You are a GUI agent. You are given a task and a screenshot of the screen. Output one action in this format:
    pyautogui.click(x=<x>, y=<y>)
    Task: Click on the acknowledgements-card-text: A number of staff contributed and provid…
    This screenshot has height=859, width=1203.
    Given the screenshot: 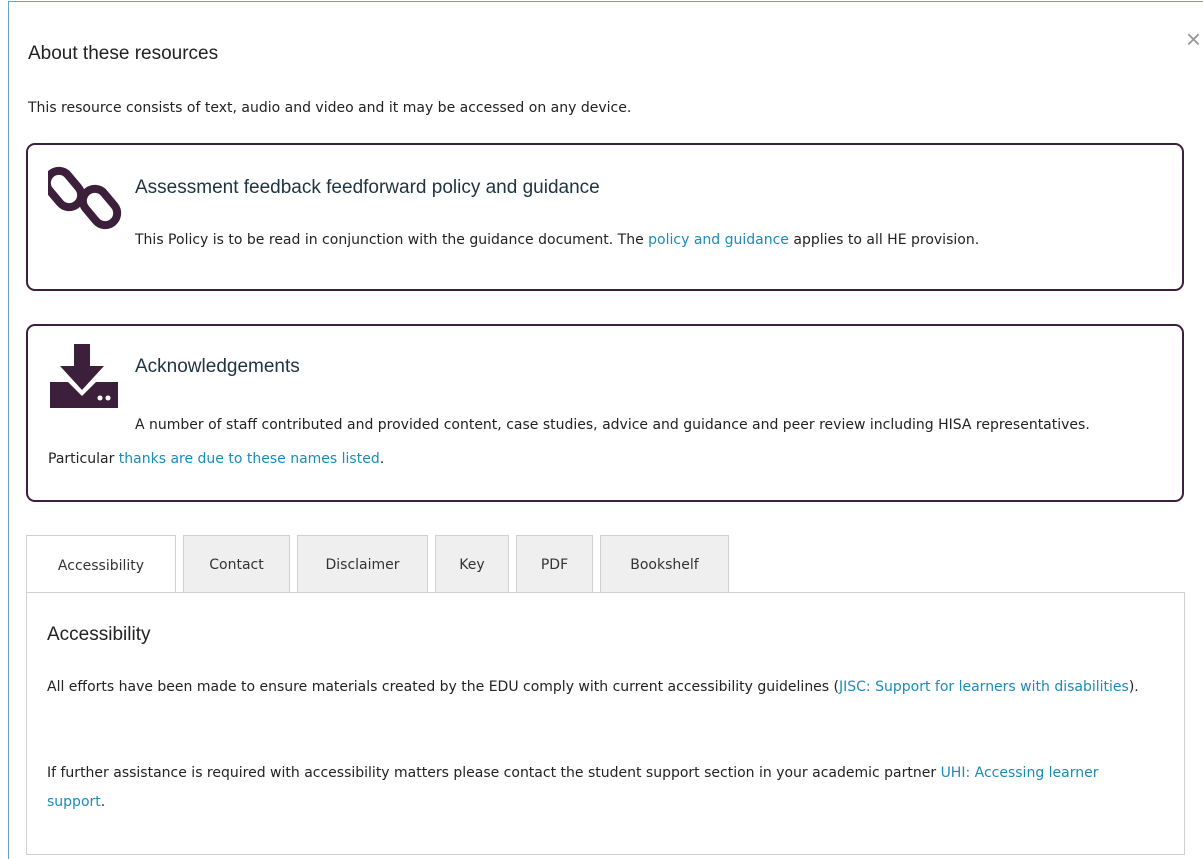 What is the action you would take?
    pyautogui.click(x=569, y=442)
    